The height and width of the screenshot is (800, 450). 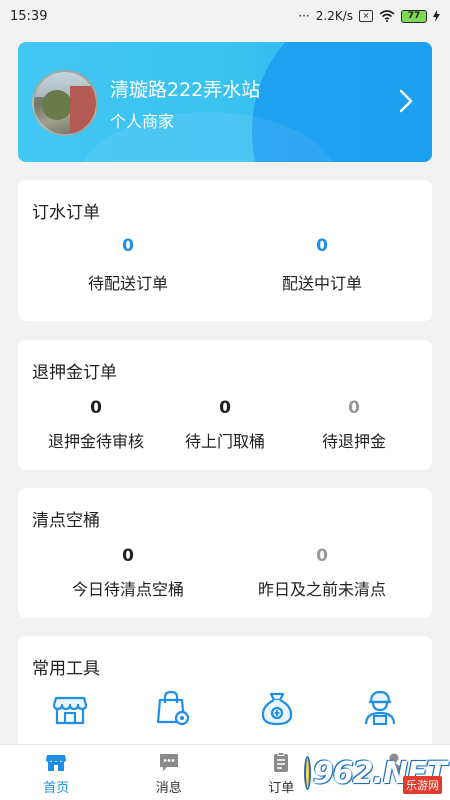 I want to click on watermark-logo-icon, so click(x=307, y=773).